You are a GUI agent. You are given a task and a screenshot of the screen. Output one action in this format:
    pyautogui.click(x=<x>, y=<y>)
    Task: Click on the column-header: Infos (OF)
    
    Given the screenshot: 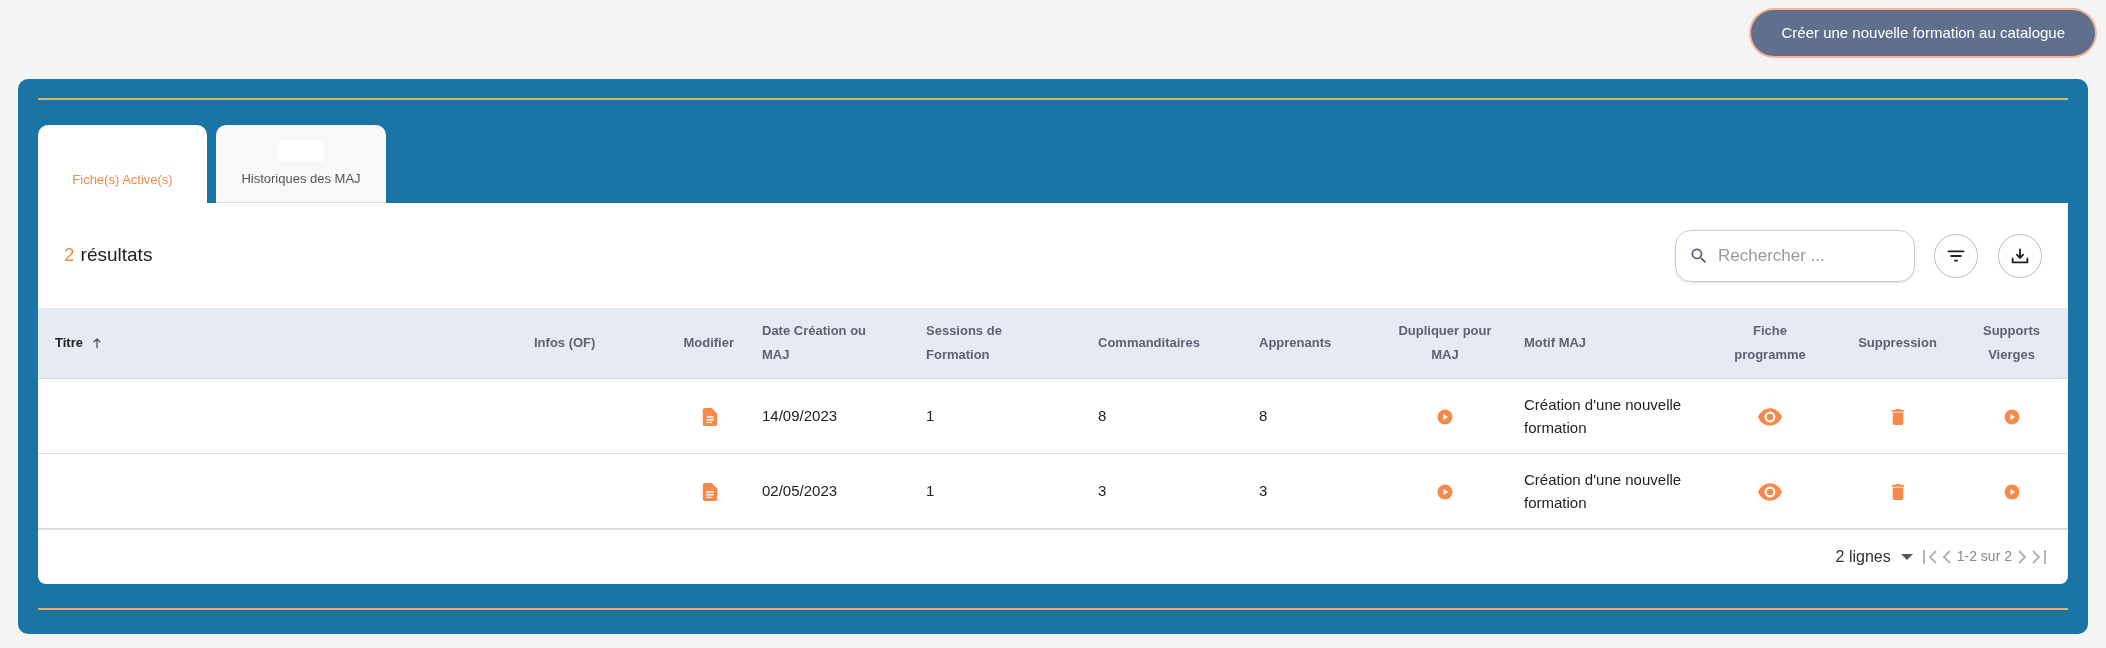 What is the action you would take?
    pyautogui.click(x=565, y=343)
    